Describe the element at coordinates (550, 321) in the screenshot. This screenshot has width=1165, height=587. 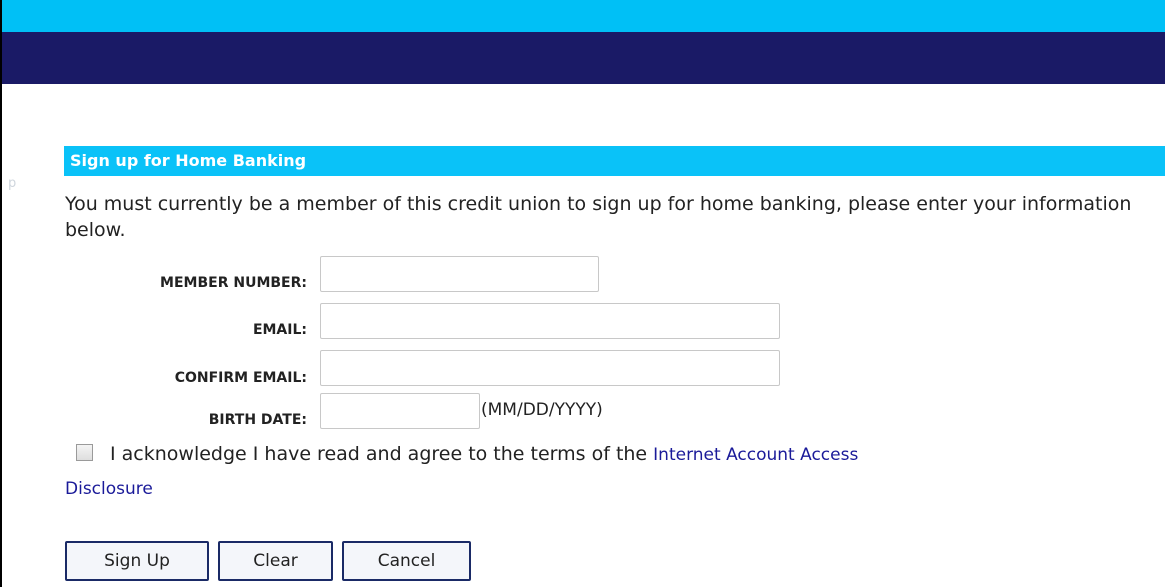
I see `email-input` at that location.